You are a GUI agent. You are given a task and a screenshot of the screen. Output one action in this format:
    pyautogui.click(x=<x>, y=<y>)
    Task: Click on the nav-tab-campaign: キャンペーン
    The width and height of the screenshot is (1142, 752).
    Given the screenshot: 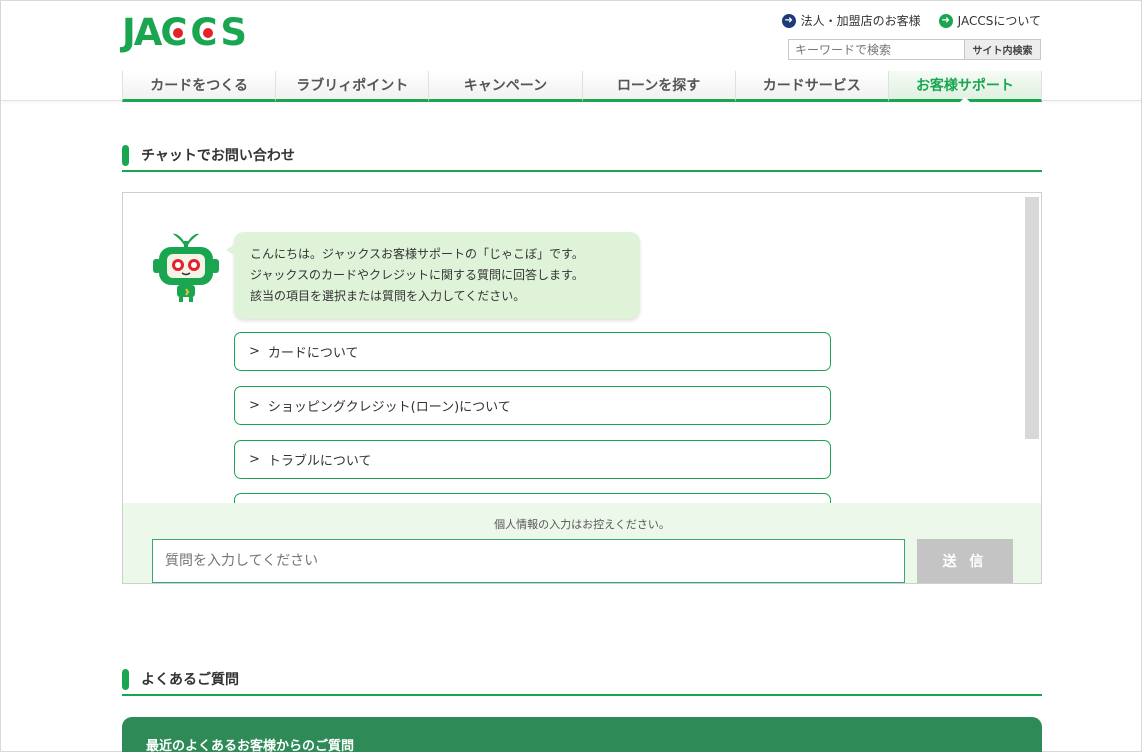 What is the action you would take?
    pyautogui.click(x=505, y=86)
    